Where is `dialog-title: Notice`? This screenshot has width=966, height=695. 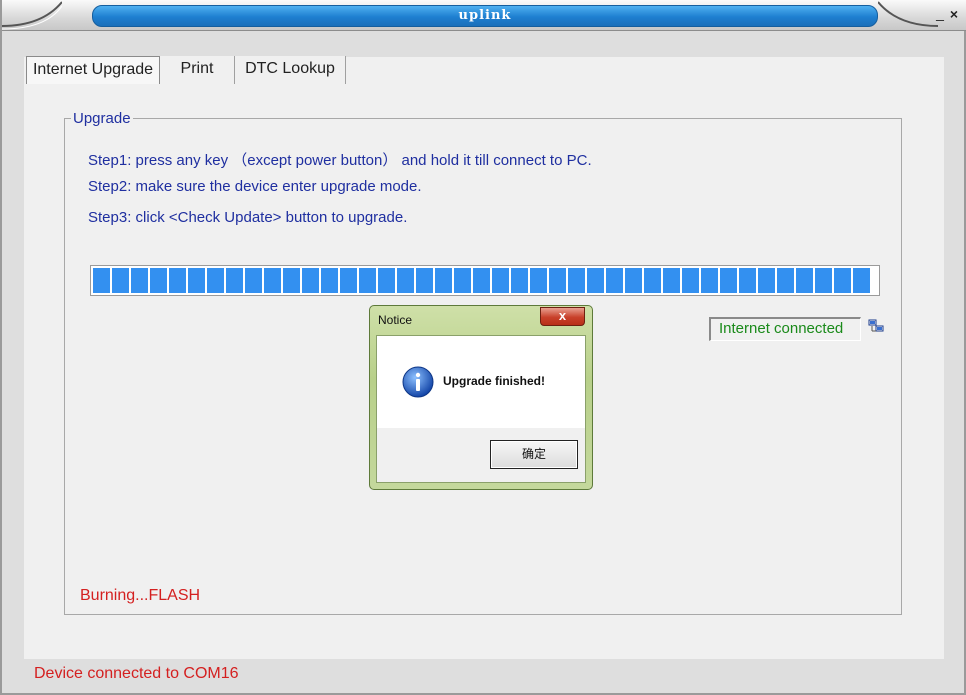
dialog-title: Notice is located at coordinates (395, 320).